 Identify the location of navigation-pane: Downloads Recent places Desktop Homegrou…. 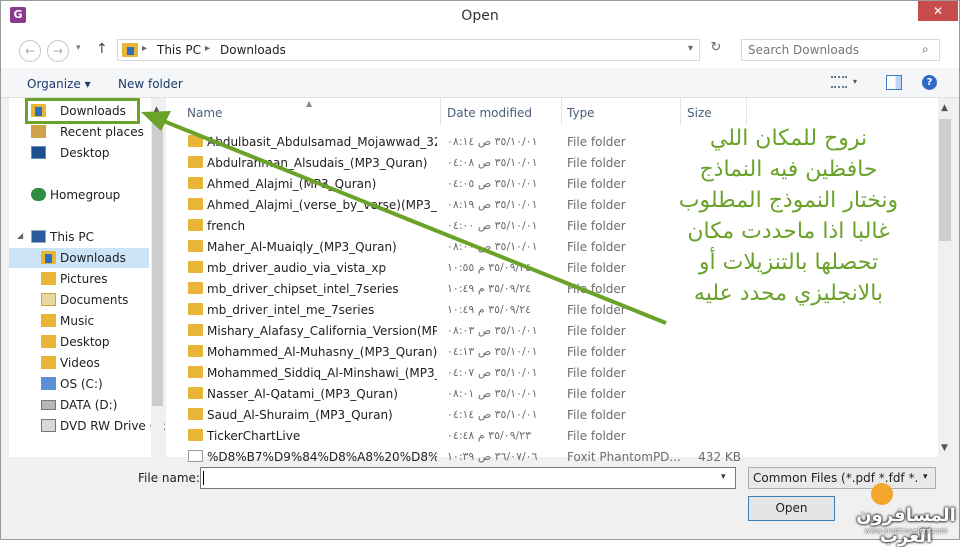
(87, 277).